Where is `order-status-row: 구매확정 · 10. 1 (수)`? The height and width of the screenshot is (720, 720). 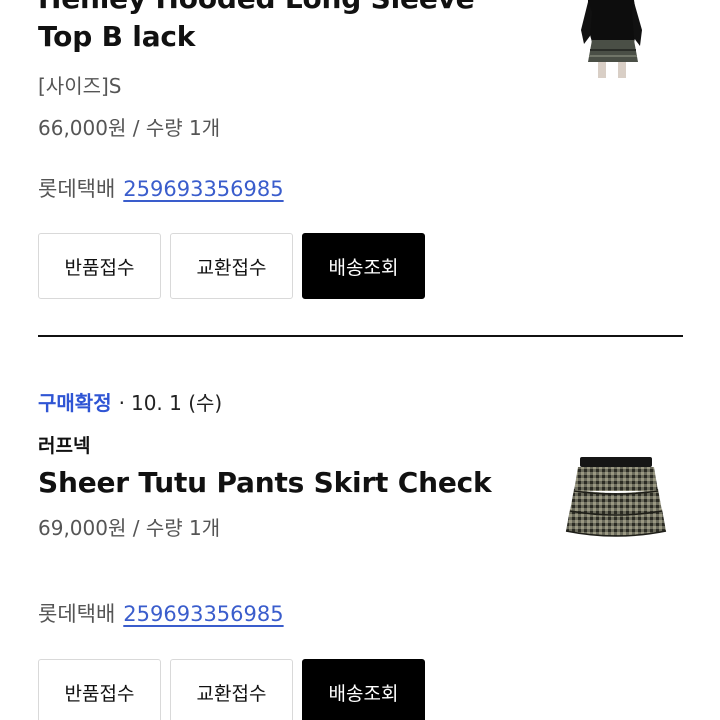 order-status-row: 구매확정 · 10. 1 (수) is located at coordinates (130, 401).